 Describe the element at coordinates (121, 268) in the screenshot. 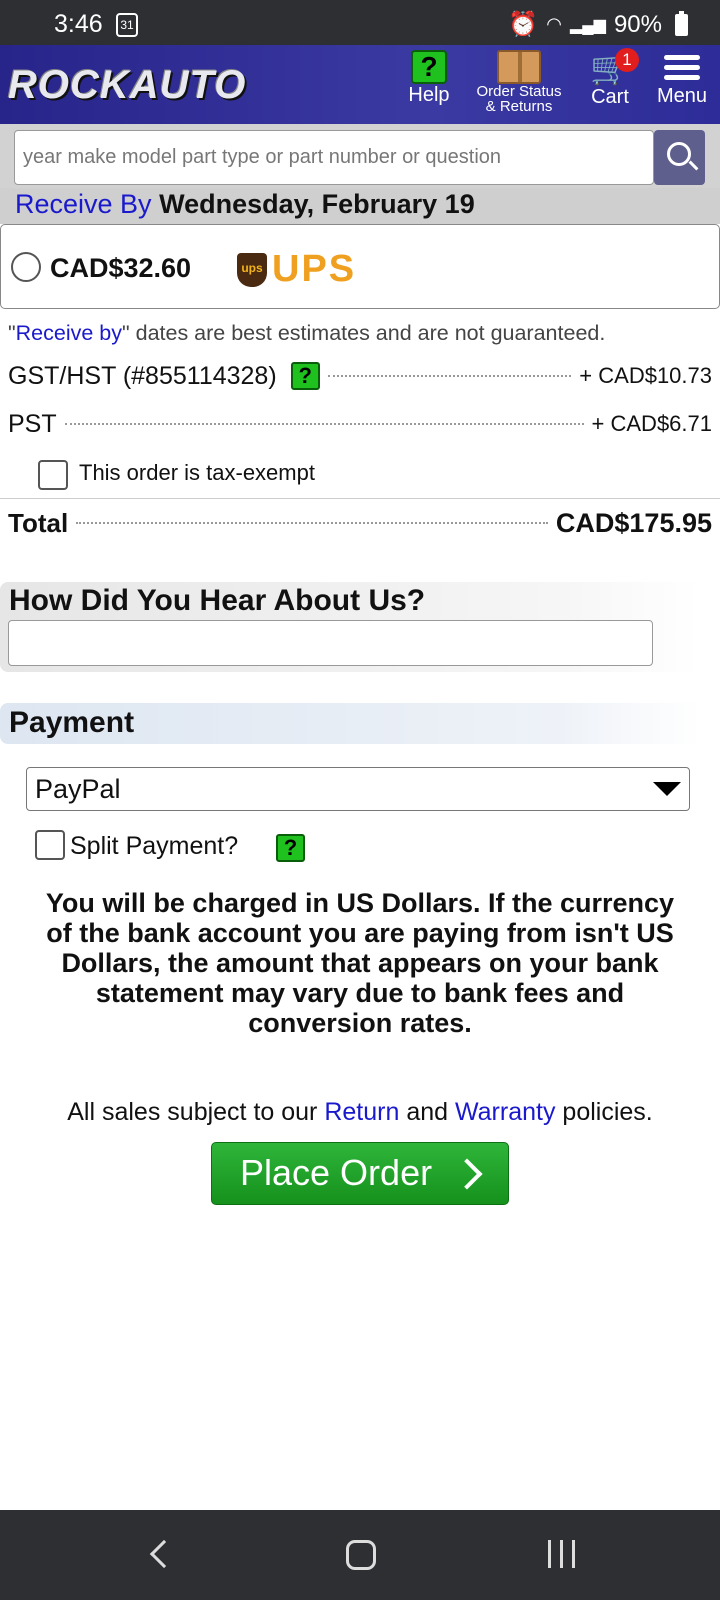

I see `shipping-price: CAD$32.60` at that location.